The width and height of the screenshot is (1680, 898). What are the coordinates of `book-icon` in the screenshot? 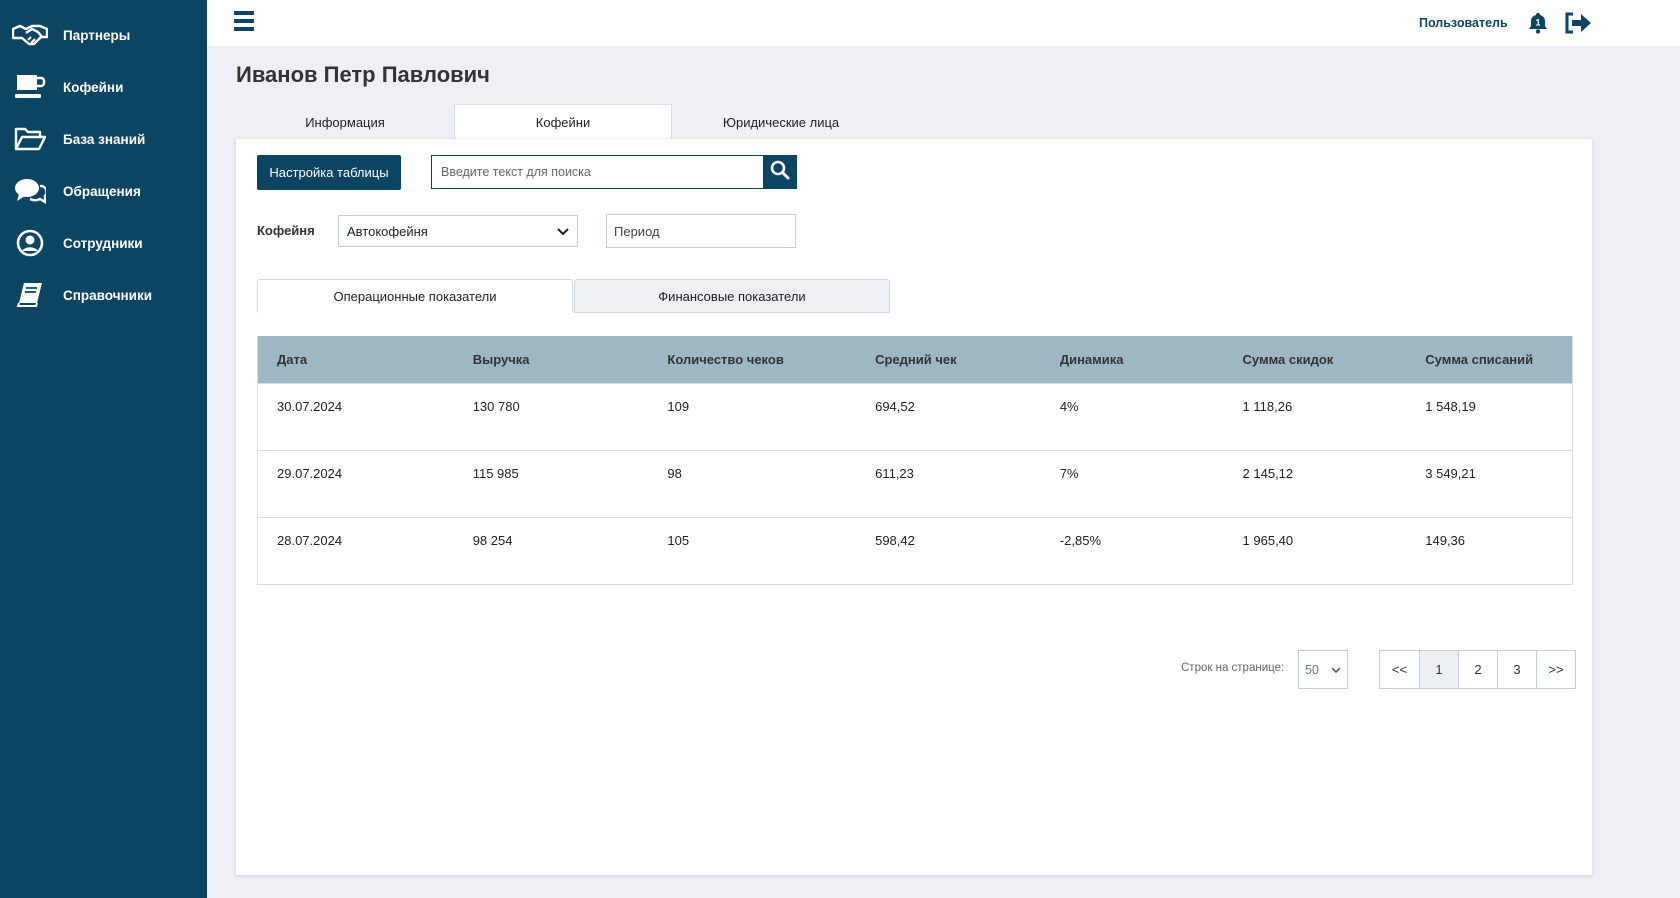 It's located at (30, 295).